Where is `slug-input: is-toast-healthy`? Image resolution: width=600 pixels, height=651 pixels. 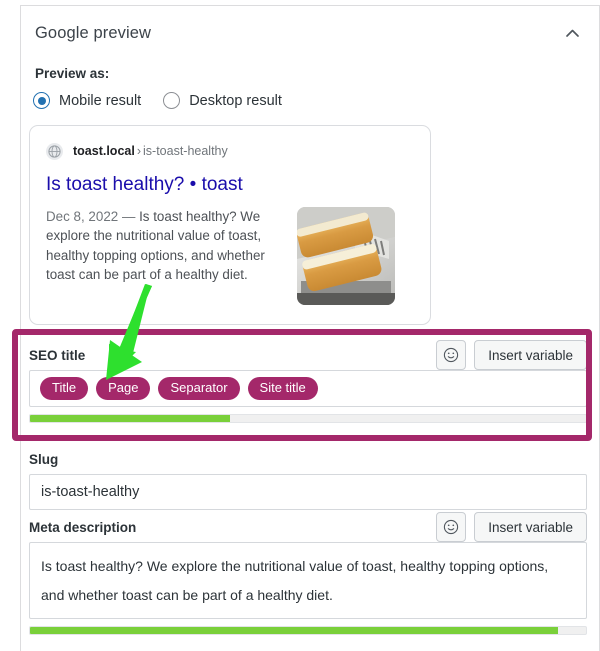 slug-input: is-toast-healthy is located at coordinates (308, 492).